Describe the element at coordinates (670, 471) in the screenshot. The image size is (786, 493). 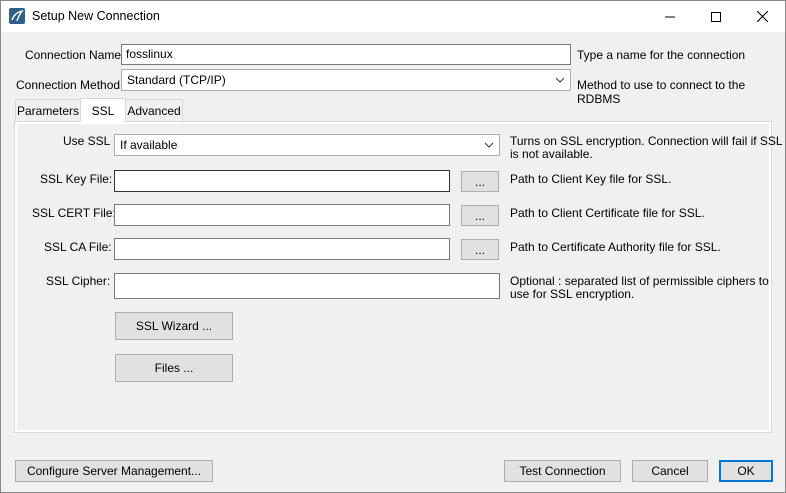
I see `cancel-button: Cancel` at that location.